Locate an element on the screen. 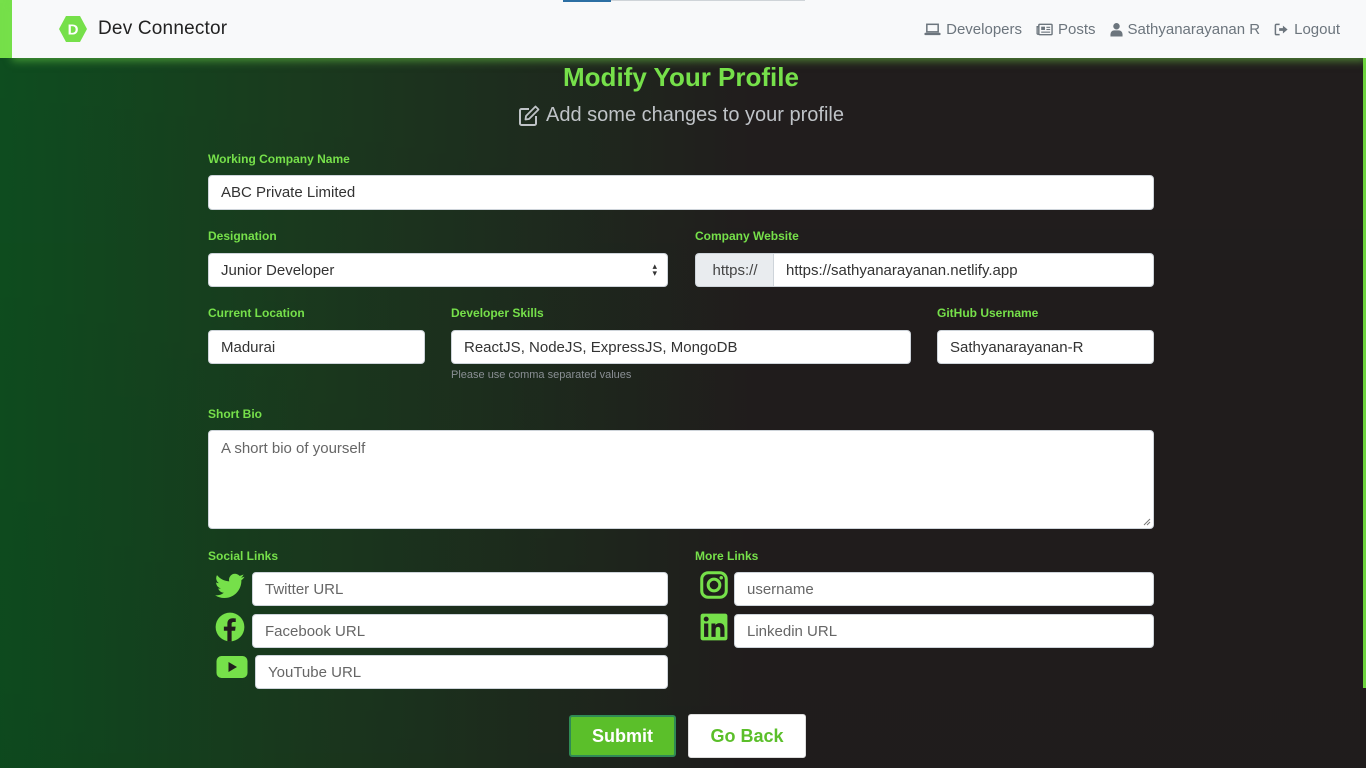  go-back-button: Go Back is located at coordinates (747, 736).